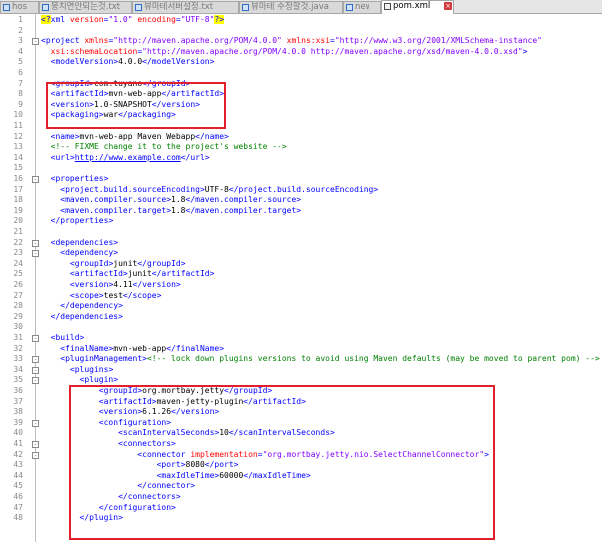 The height and width of the screenshot is (542, 602). What do you see at coordinates (79, 253) in the screenshot?
I see `code-text: <dependency>` at bounding box center [79, 253].